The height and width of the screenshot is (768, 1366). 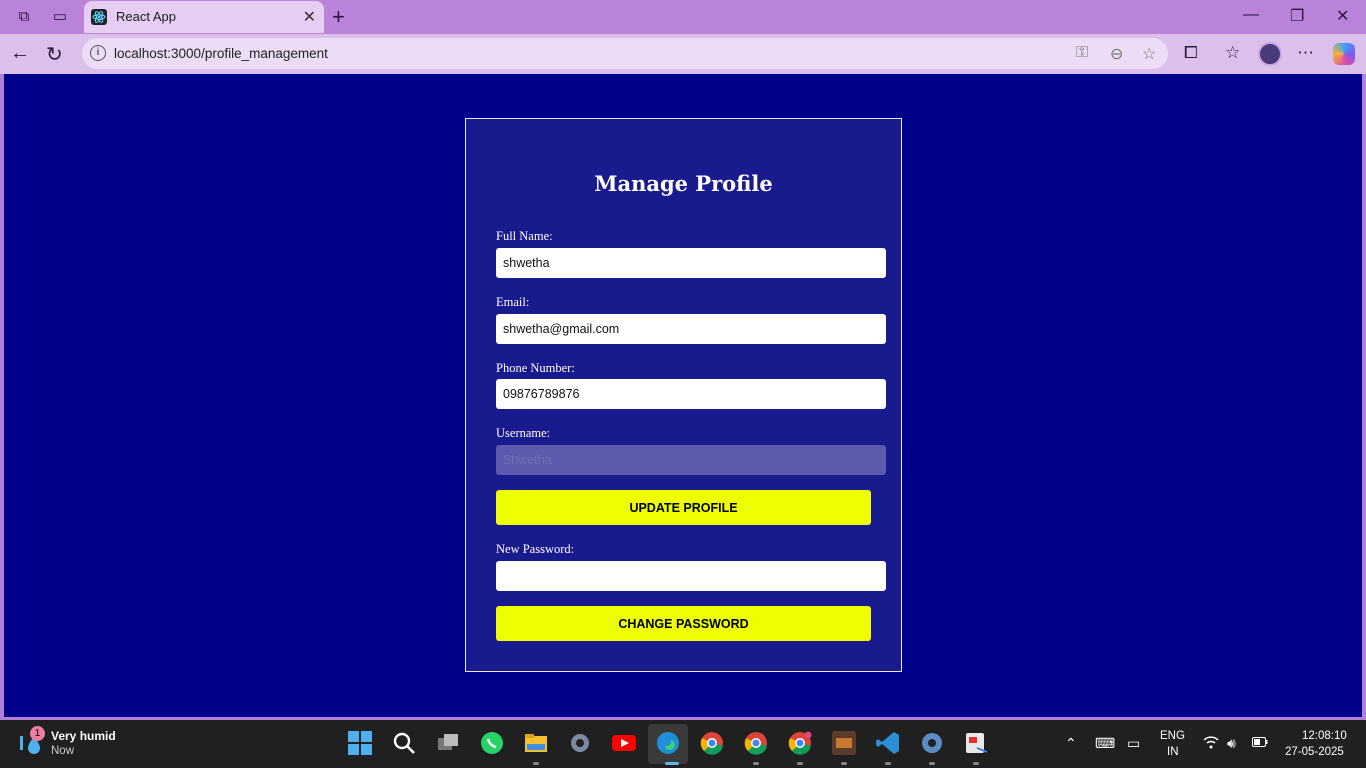 What do you see at coordinates (1232, 53) in the screenshot?
I see `favorites-icon: ☆` at bounding box center [1232, 53].